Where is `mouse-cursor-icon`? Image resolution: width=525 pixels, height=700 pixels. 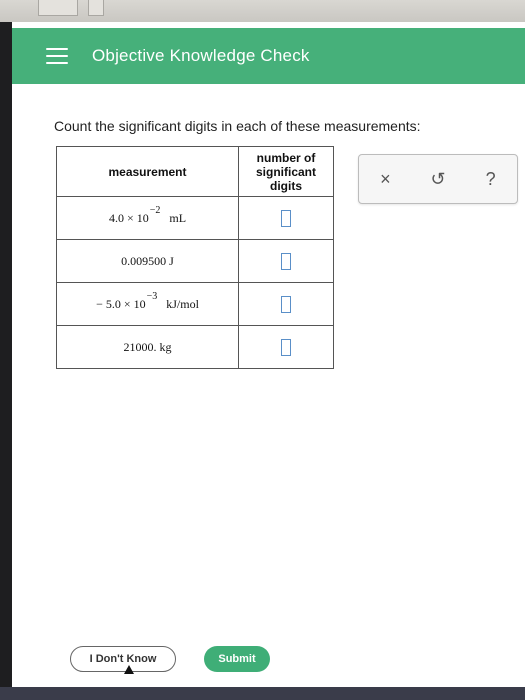 mouse-cursor-icon is located at coordinates (129, 669).